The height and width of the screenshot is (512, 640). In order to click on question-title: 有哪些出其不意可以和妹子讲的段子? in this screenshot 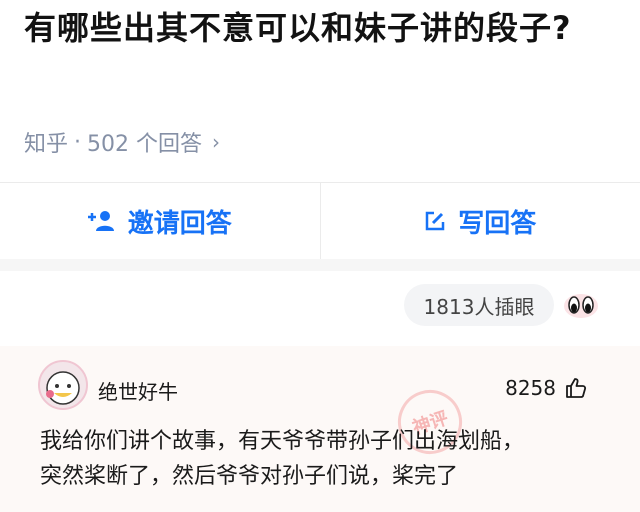, I will do `click(320, 28)`.